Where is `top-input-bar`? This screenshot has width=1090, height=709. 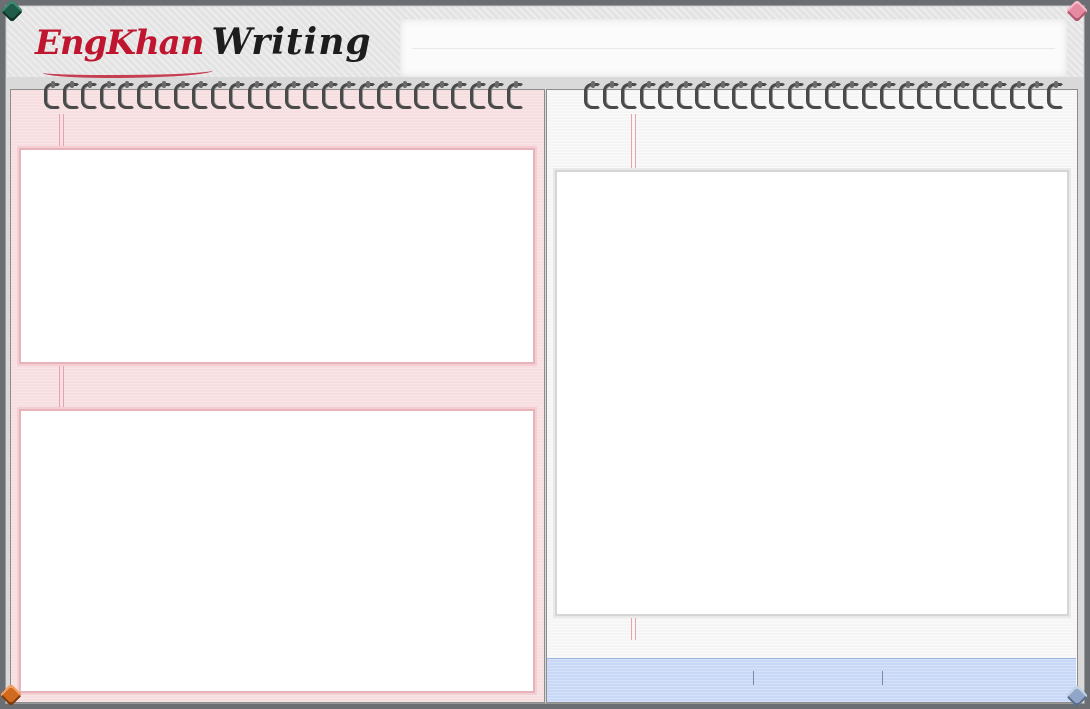
top-input-bar is located at coordinates (733, 48).